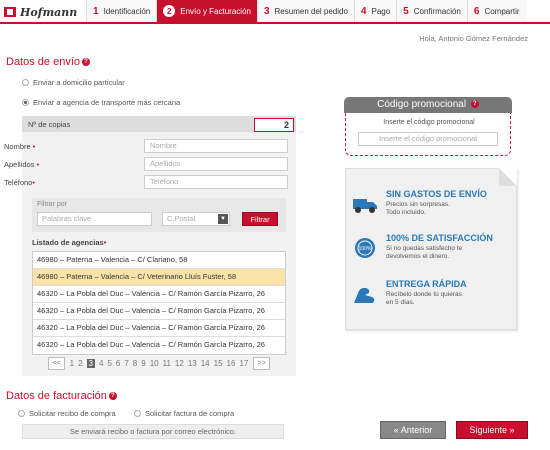  Describe the element at coordinates (413, 430) in the screenshot. I see `previous-button: « Anterior` at that location.